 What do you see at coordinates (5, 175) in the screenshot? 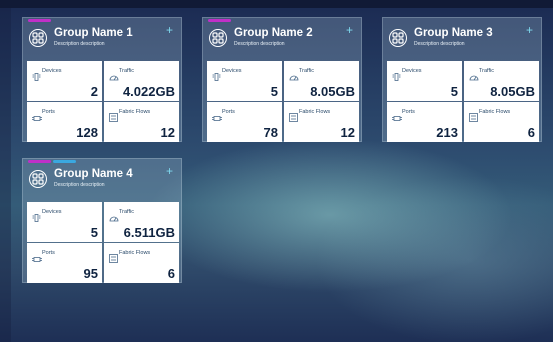
I see `left-rail` at bounding box center [5, 175].